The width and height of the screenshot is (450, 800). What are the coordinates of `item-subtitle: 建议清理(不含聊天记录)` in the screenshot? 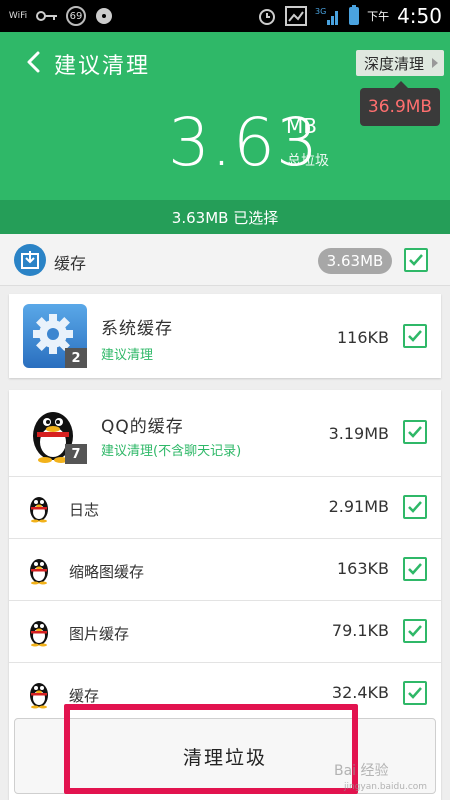 It's located at (171, 451).